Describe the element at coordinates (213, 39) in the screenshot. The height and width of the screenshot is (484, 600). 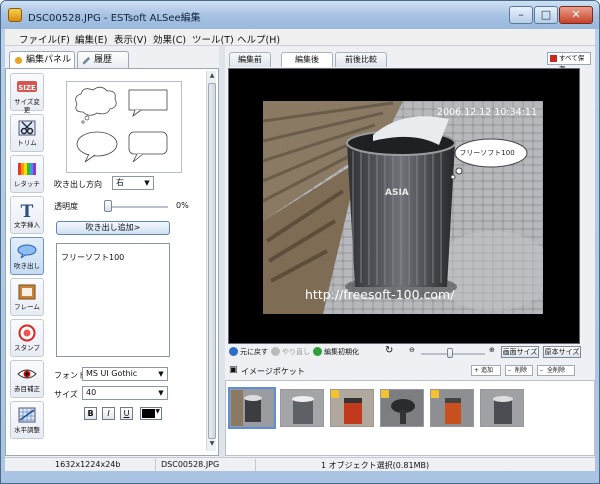
I see `menu-tools: ツール(T)` at that location.